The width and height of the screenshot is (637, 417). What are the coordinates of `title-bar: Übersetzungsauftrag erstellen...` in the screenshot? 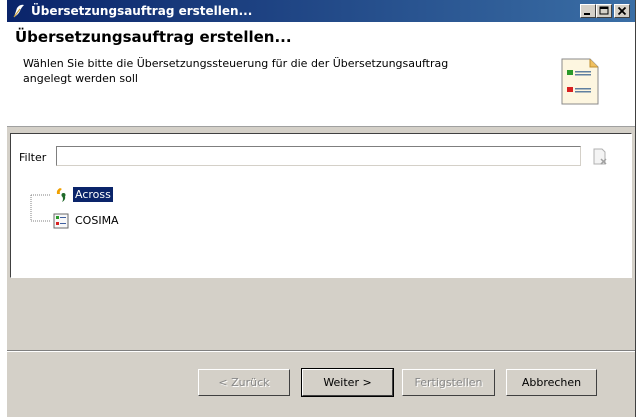 It's located at (321, 11).